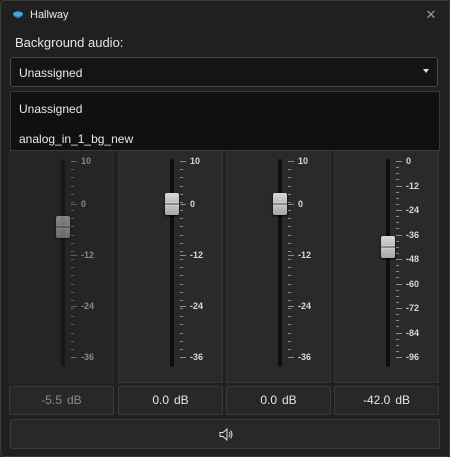 This screenshot has width=450, height=457. I want to click on mute-button, so click(225, 434).